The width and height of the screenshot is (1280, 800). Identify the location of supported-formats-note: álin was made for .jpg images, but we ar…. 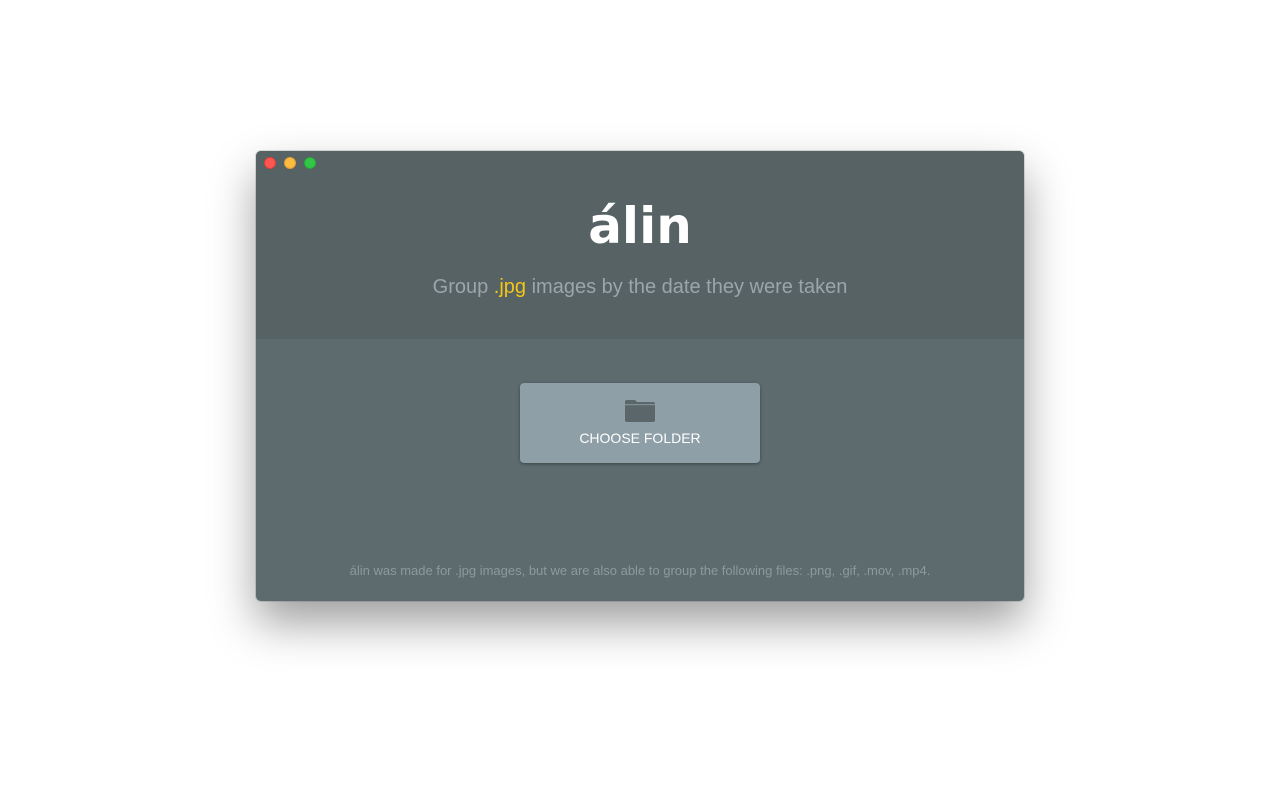
(640, 570).